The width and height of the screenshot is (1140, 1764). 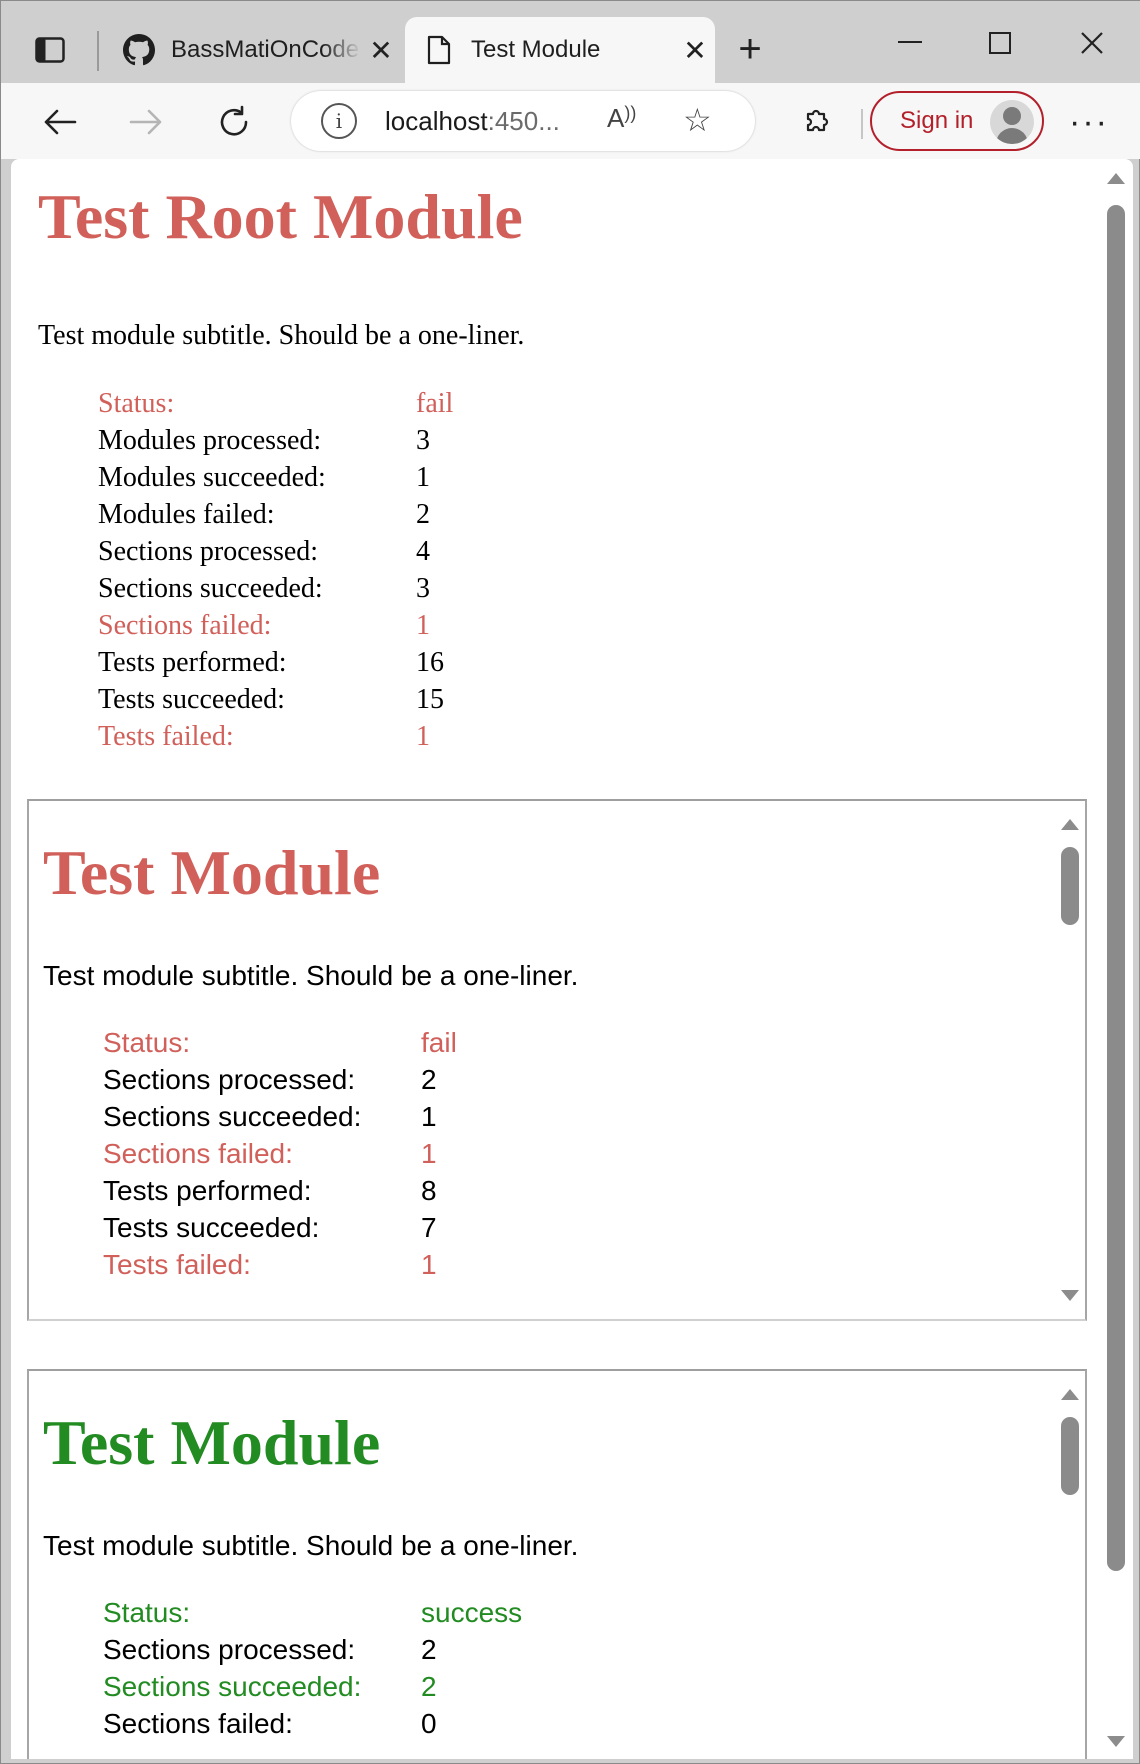 What do you see at coordinates (339, 121) in the screenshot?
I see `site-info-icon: i` at bounding box center [339, 121].